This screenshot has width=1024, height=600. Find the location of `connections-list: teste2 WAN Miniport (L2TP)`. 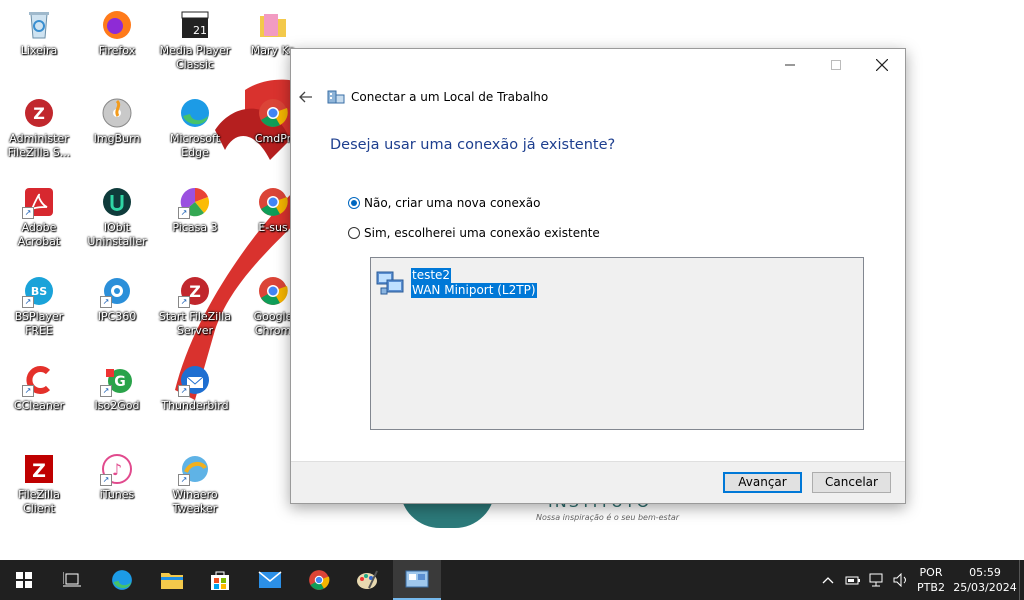

connections-list: teste2 WAN Miniport (L2TP) is located at coordinates (617, 343).